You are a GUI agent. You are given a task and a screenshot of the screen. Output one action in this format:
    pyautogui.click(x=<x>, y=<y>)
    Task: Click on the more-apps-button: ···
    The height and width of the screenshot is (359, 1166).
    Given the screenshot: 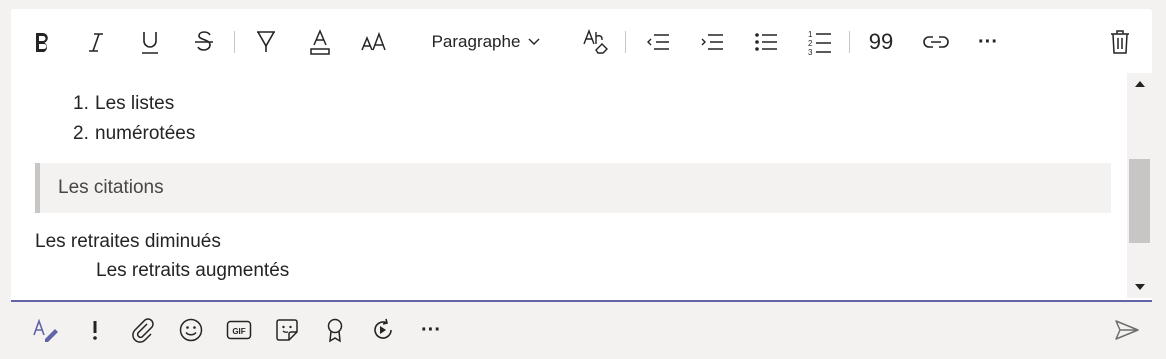 What is the action you would take?
    pyautogui.click(x=431, y=330)
    